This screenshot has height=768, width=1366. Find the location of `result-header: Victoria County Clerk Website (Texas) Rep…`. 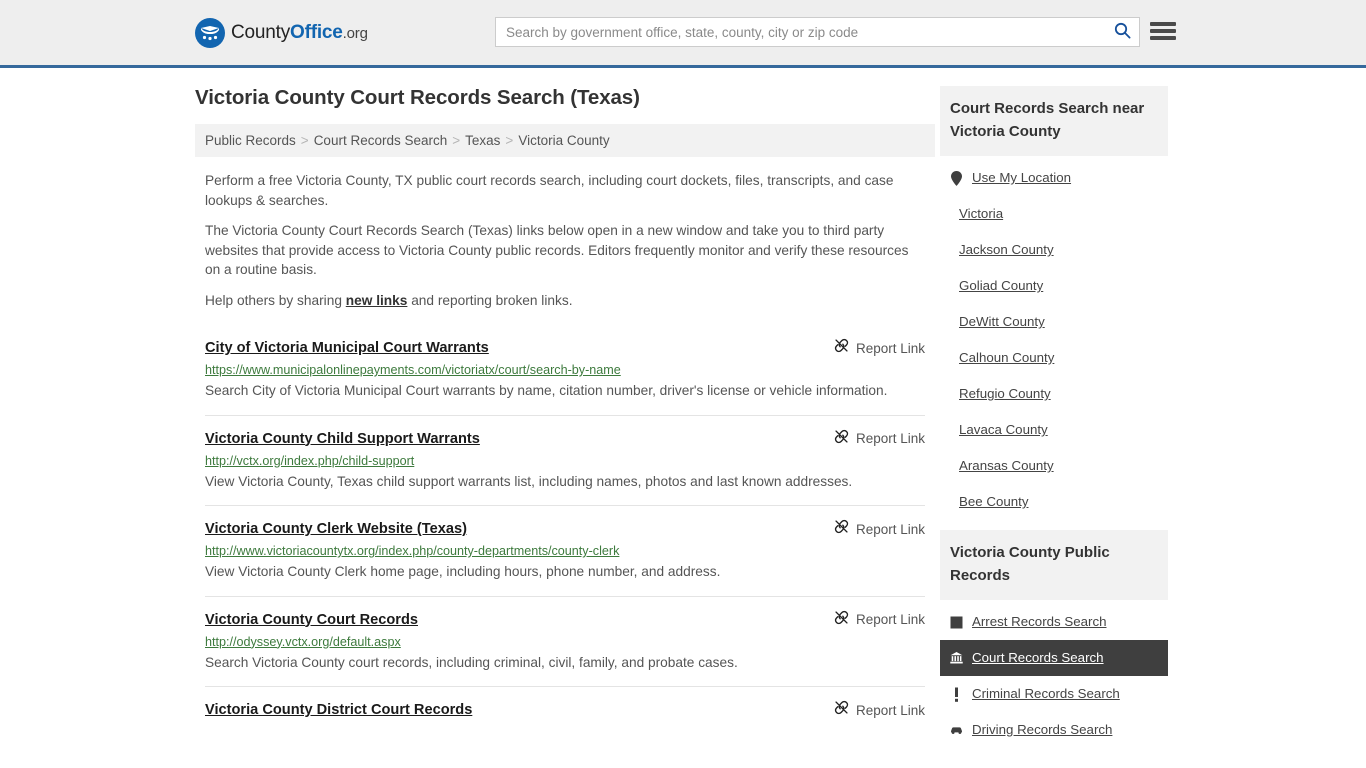

result-header: Victoria County Clerk Website (Texas) Rep… is located at coordinates (565, 529).